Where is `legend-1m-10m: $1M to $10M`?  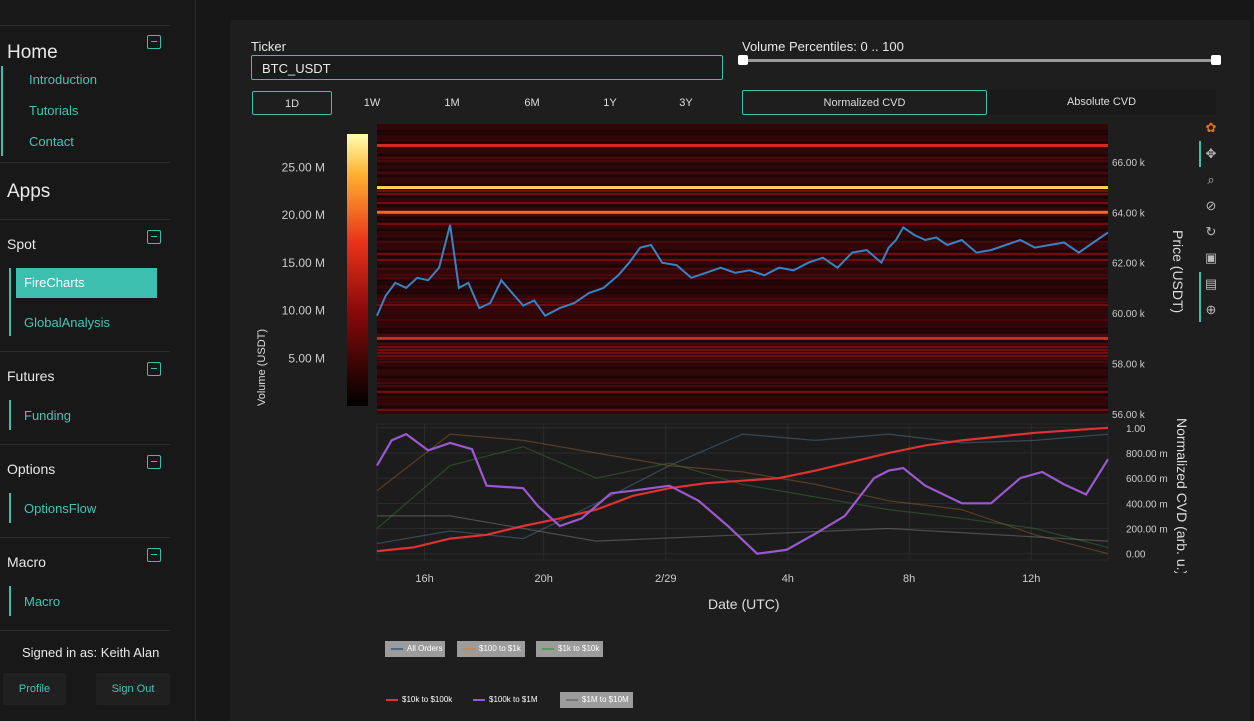
legend-1m-10m: $1M to $10M is located at coordinates (596, 700).